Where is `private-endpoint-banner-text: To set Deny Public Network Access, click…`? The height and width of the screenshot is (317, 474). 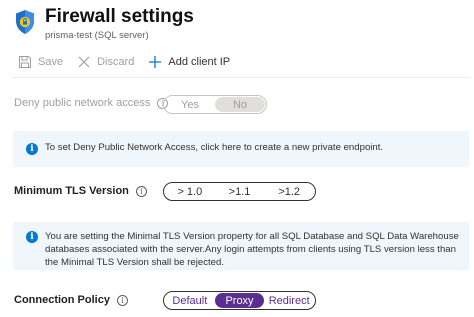
private-endpoint-banner-text: To set Deny Public Network Access, click… is located at coordinates (214, 147).